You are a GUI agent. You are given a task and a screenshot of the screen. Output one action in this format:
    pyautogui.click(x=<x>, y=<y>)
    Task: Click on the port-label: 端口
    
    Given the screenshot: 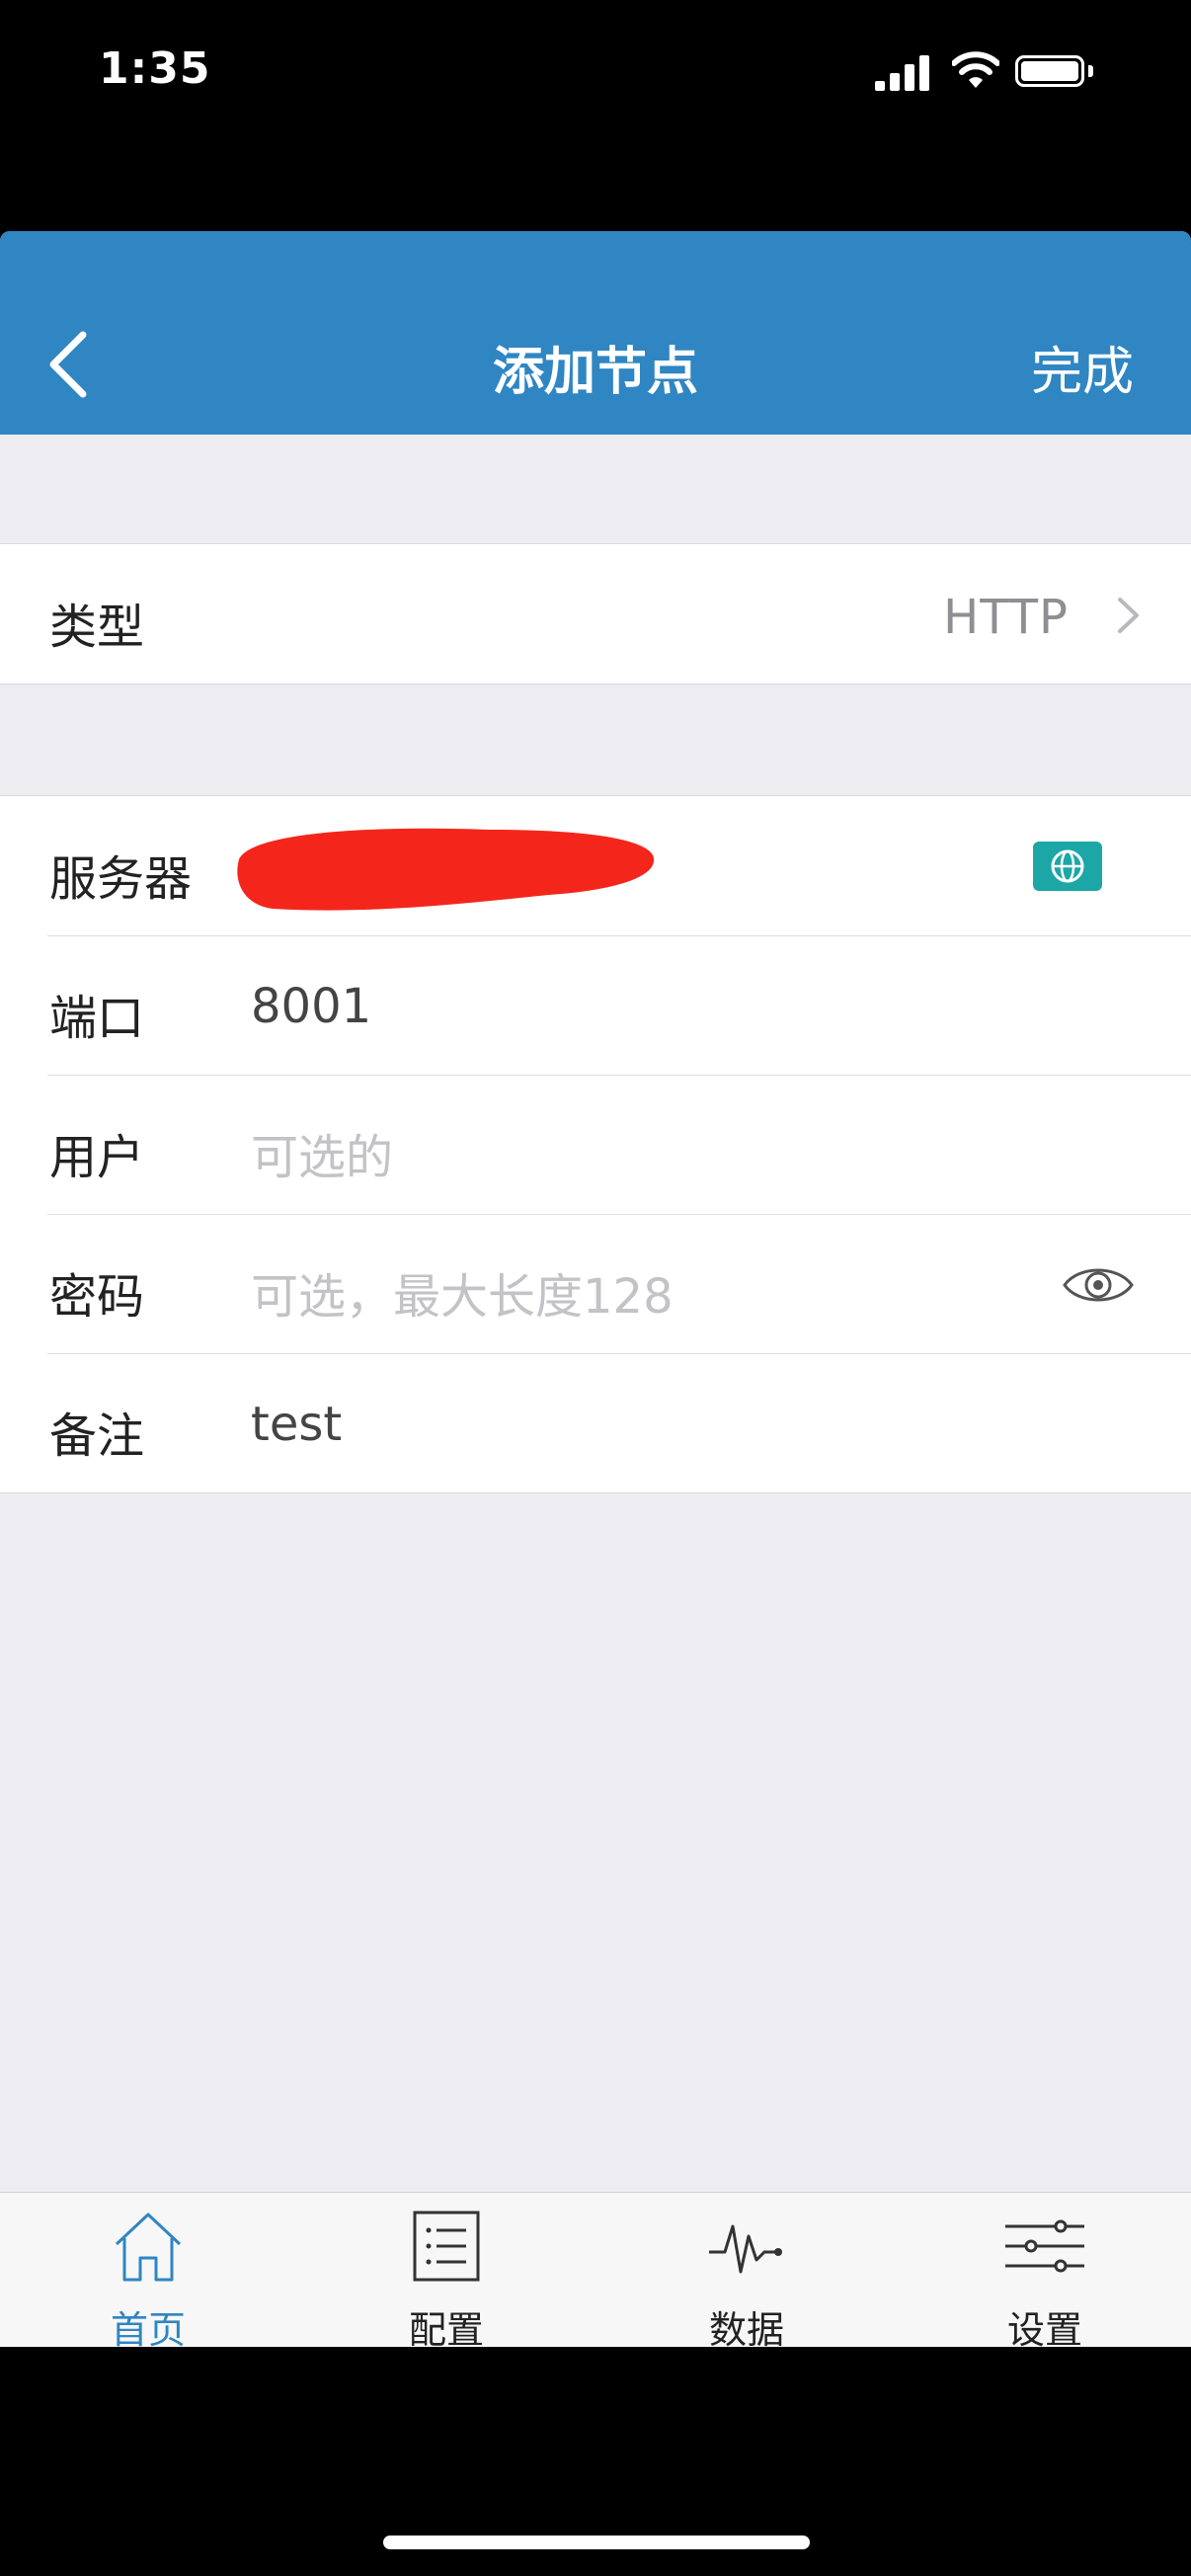 What is the action you would take?
    pyautogui.click(x=97, y=1018)
    